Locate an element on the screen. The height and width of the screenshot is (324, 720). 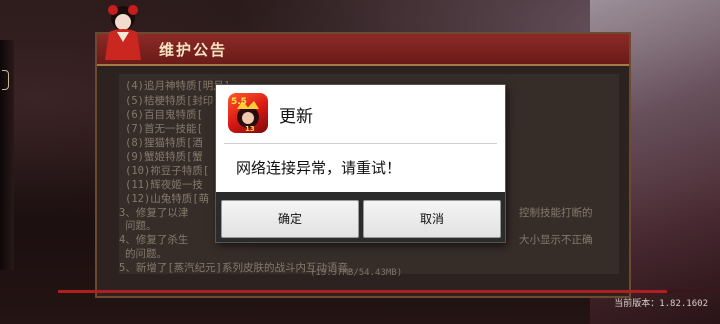
notice-line: (11)辉夜姬一技 is located at coordinates (164, 185).